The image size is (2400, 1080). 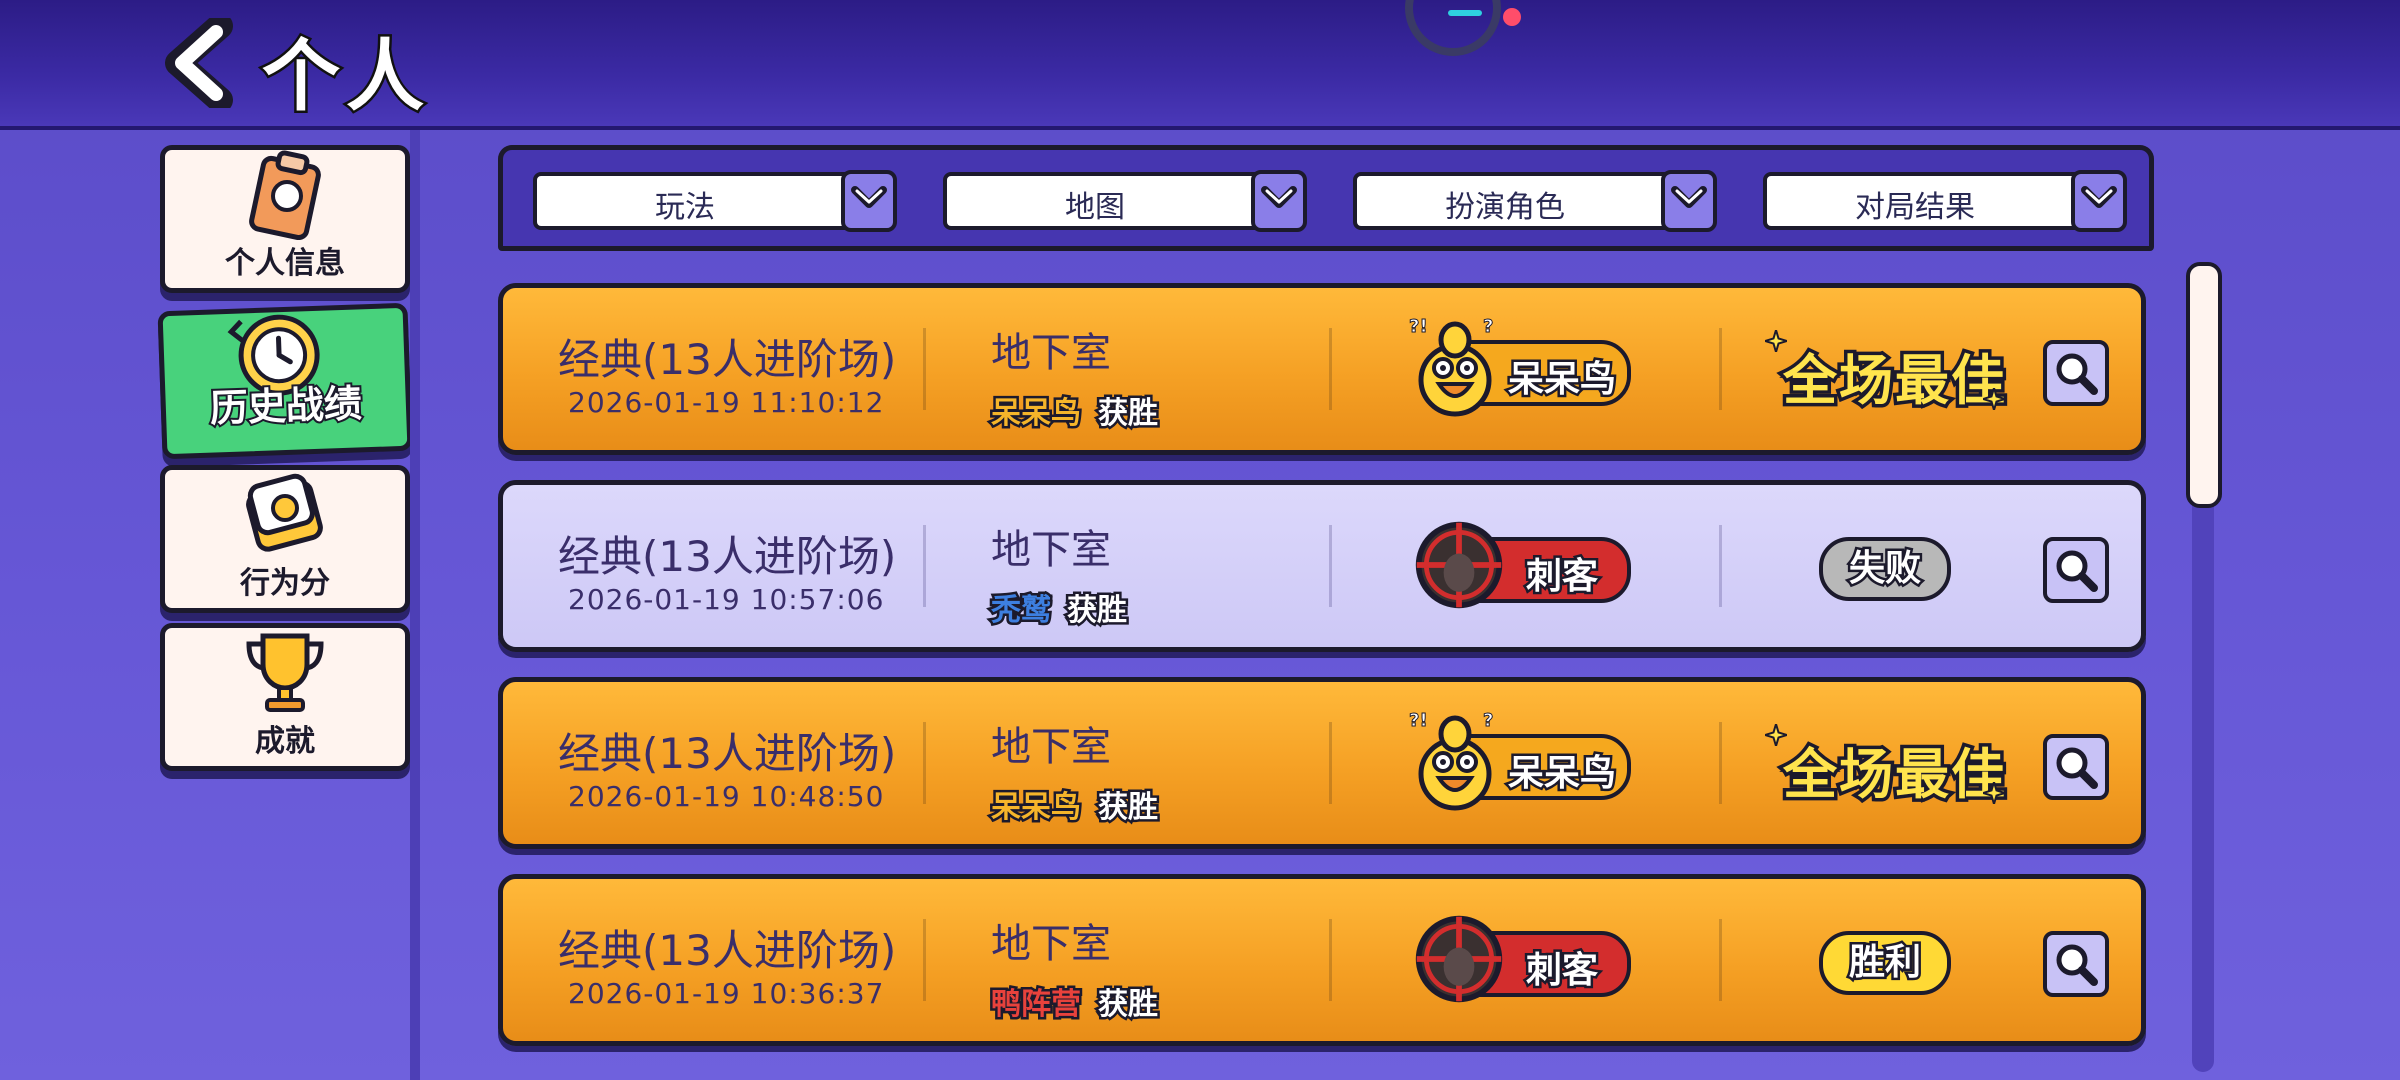 What do you see at coordinates (285, 672) in the screenshot?
I see `trophy-icon` at bounding box center [285, 672].